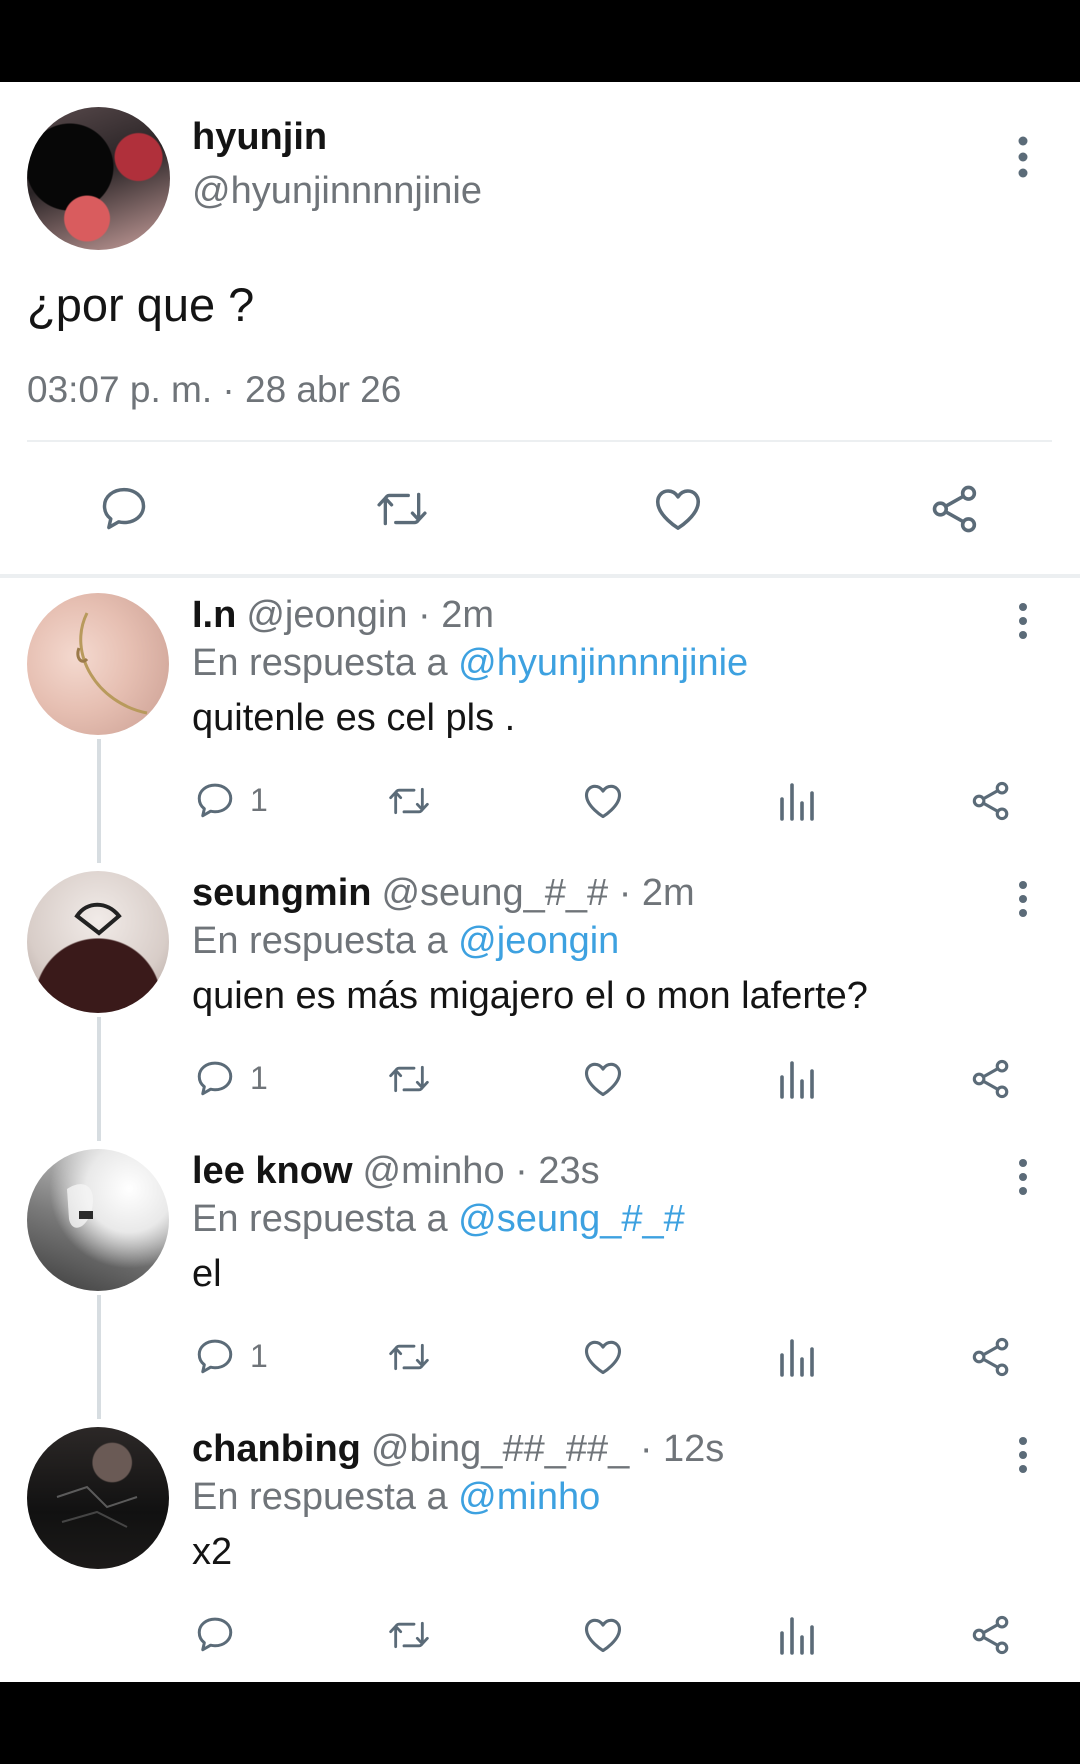 This screenshot has height=1764, width=1080. I want to click on reply-context: En respuesta a @seung_#_#, so click(438, 1219).